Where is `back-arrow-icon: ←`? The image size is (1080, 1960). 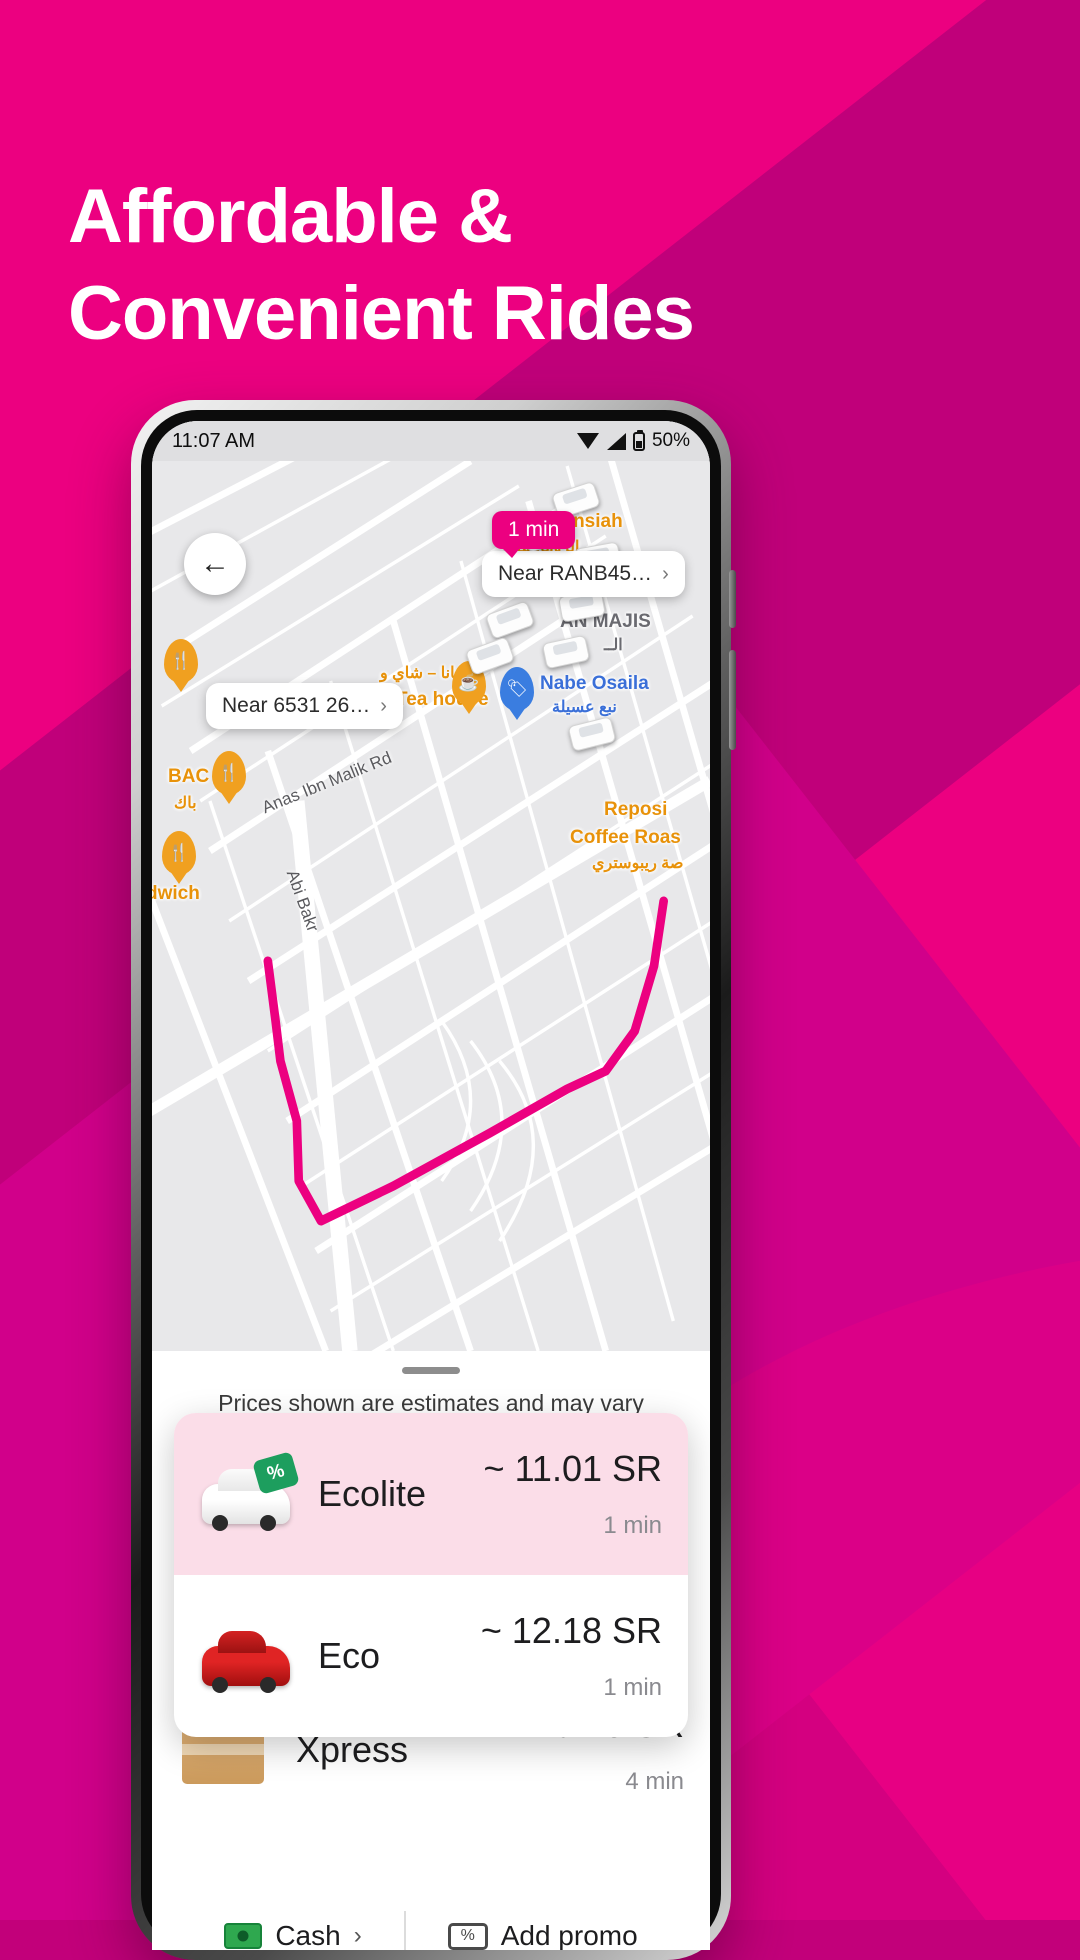 back-arrow-icon: ← is located at coordinates (215, 563).